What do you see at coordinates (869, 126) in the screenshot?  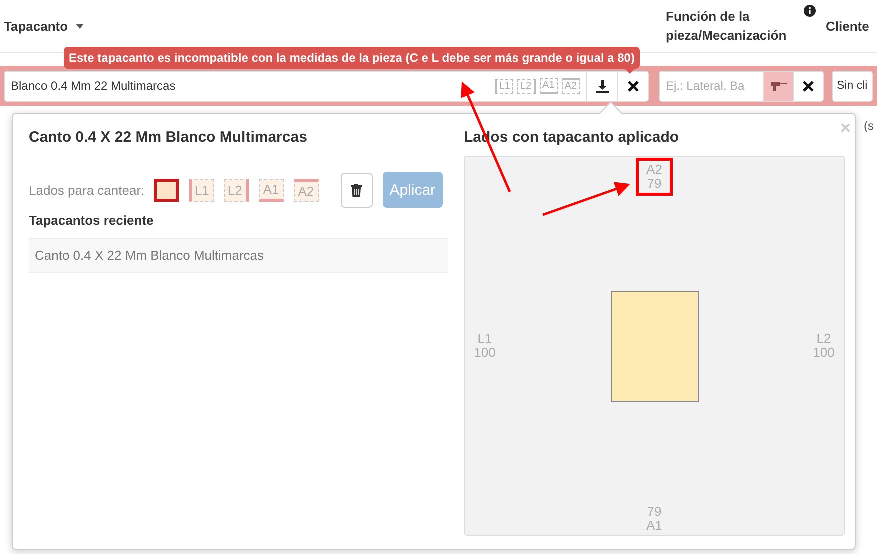 I see `cell-text: (s` at bounding box center [869, 126].